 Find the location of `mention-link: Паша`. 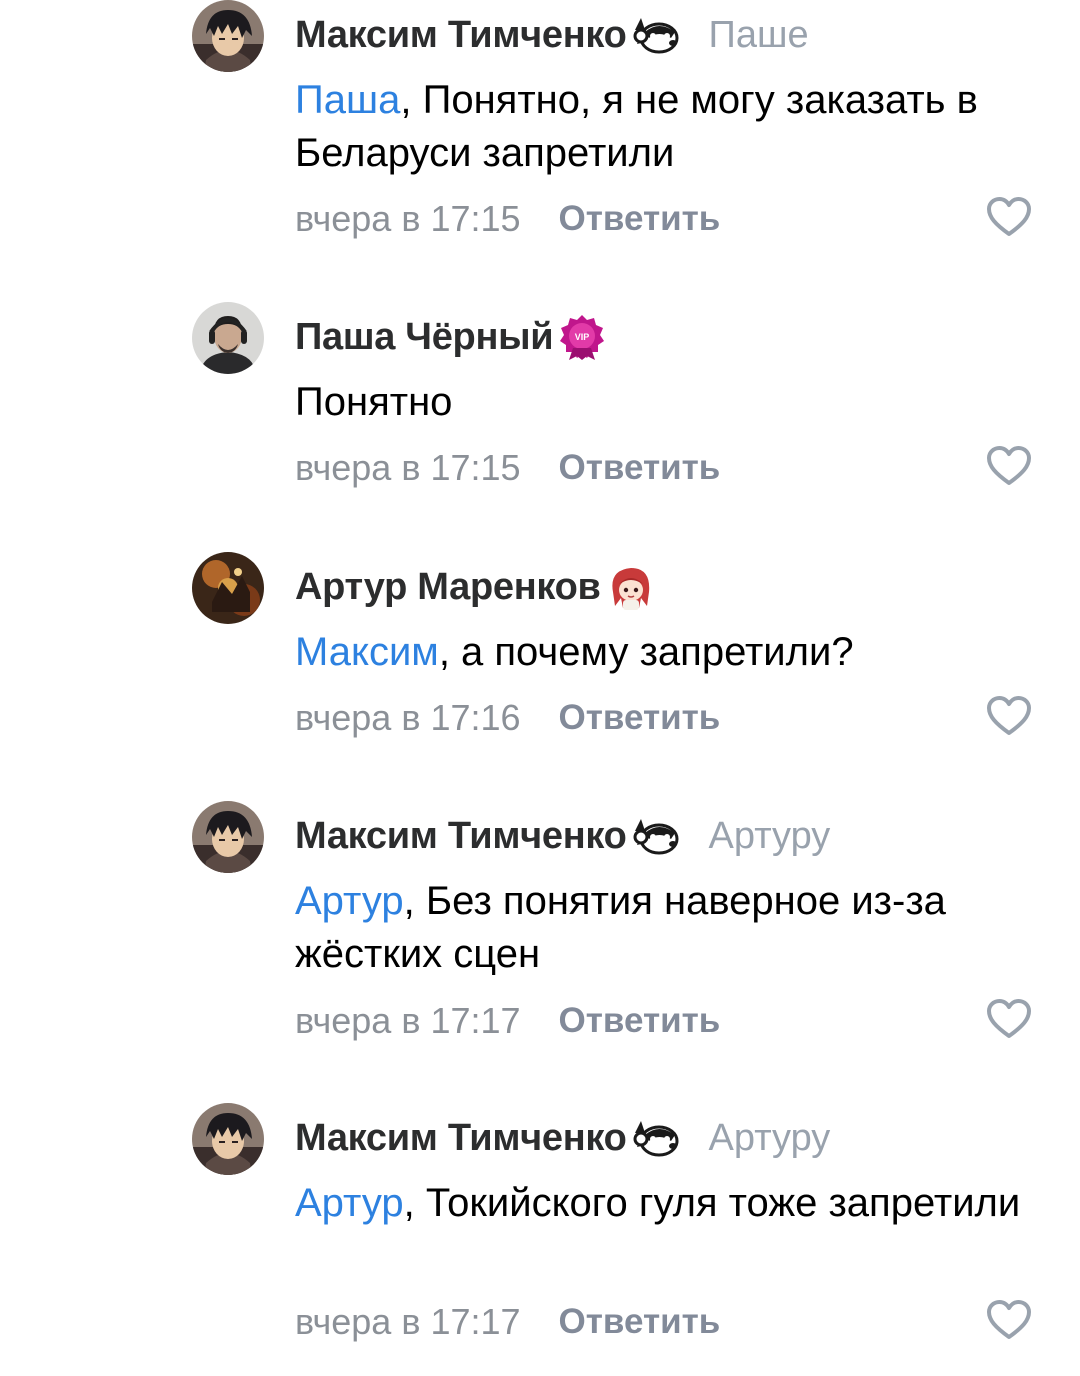

mention-link: Паша is located at coordinates (347, 100).